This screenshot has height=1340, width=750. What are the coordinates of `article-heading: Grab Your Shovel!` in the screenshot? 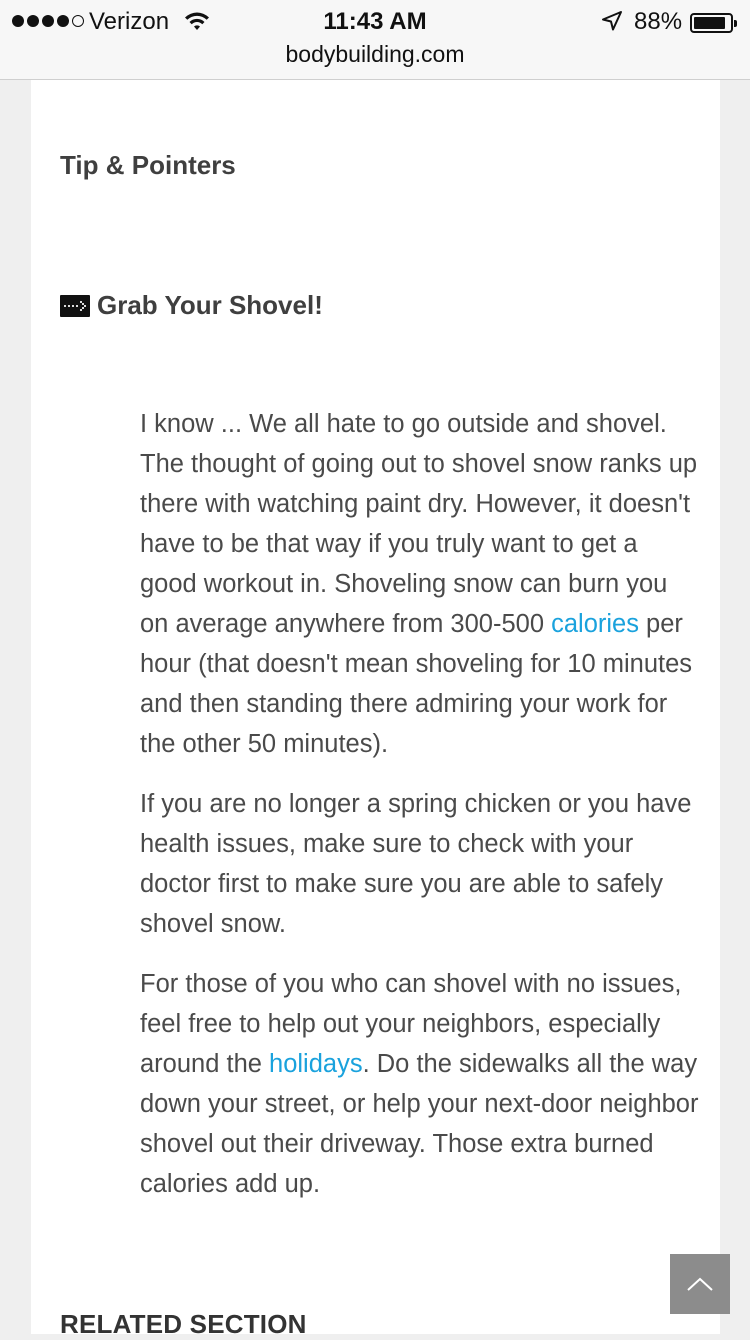 It's located at (191, 305).